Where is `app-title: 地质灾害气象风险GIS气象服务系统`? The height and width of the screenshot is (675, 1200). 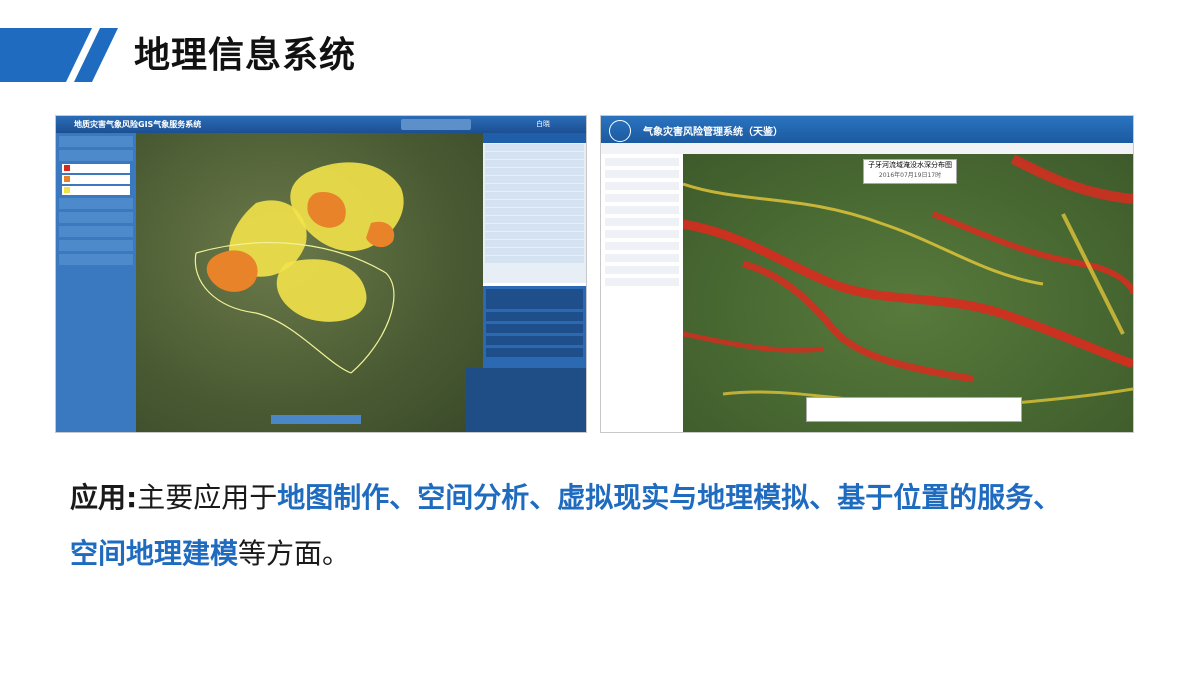
app-title: 地质灾害气象风险GIS气象服务系统 is located at coordinates (138, 124).